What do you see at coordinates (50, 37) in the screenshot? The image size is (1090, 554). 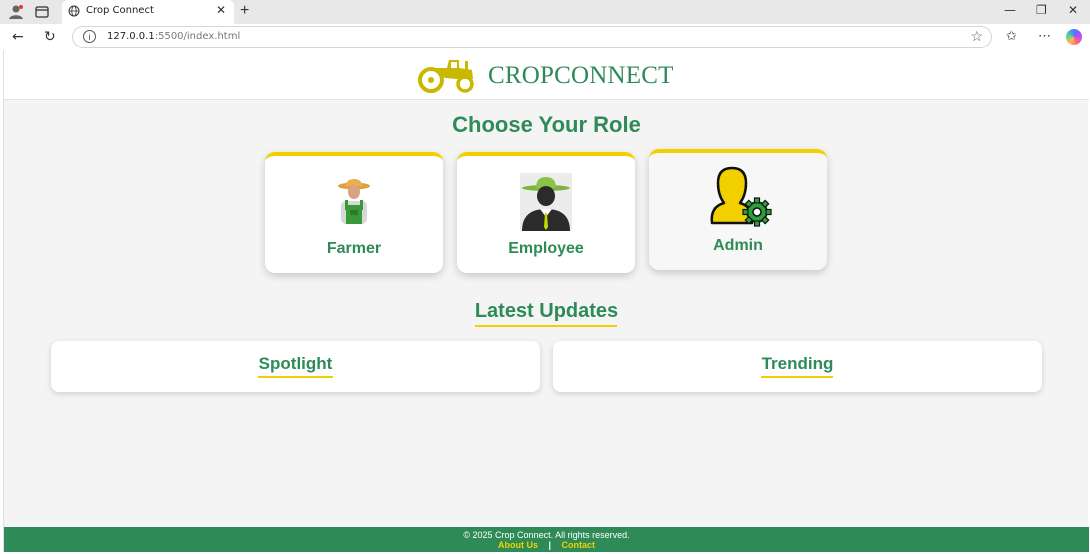 I see `reload-icon: ↻` at bounding box center [50, 37].